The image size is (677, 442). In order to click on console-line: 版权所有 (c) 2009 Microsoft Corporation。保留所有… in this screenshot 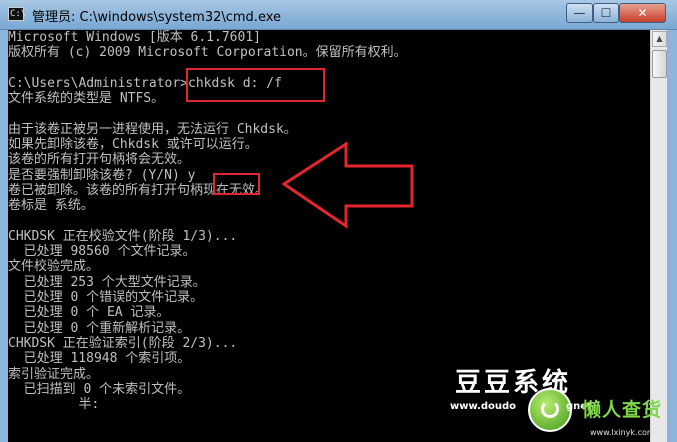, I will do `click(207, 53)`.